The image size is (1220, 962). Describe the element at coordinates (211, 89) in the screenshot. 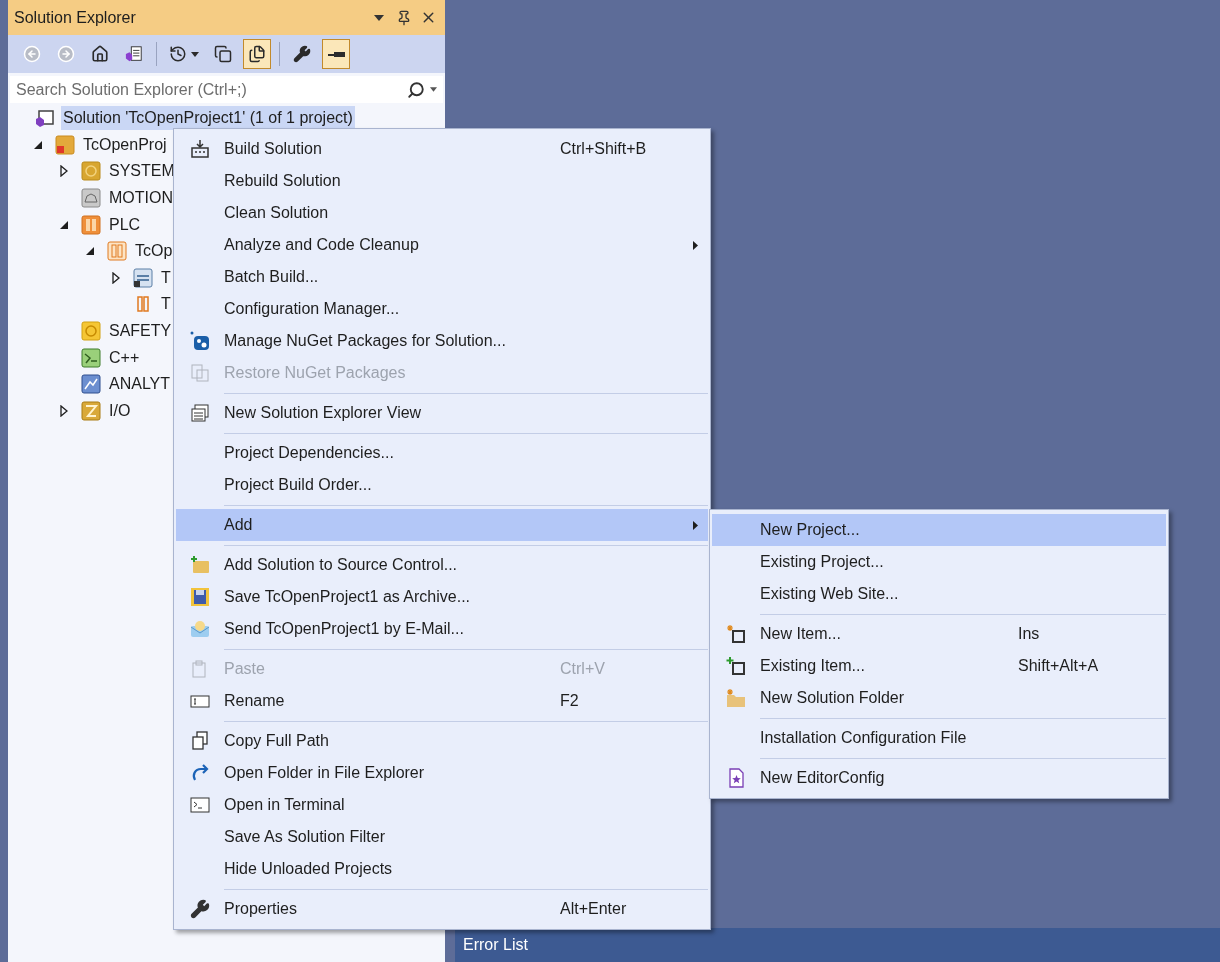

I see `search-input: Search Solution Explorer (Ctrl+;)` at that location.